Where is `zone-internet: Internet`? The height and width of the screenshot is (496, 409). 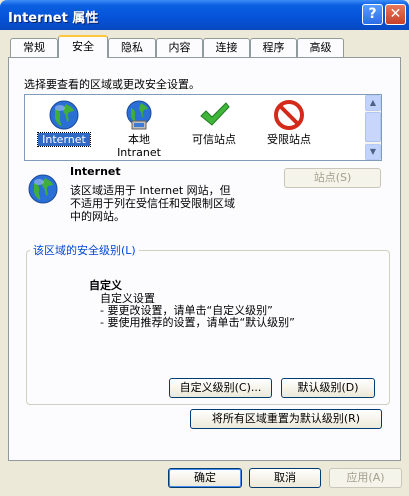
zone-internet: Internet is located at coordinates (64, 128).